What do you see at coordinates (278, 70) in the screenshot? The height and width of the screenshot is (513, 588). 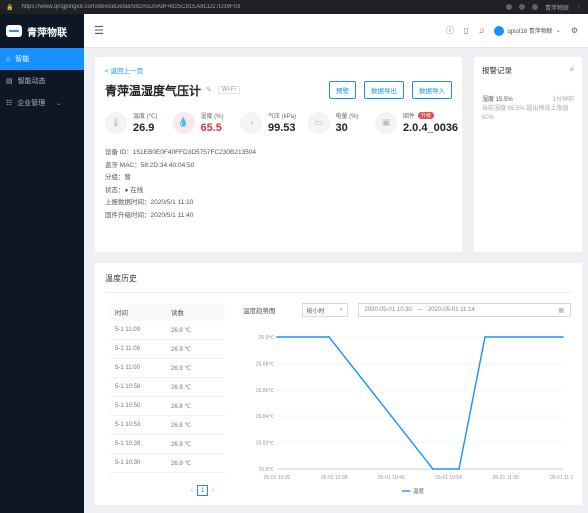 I see `back-link: < 返回上一页` at bounding box center [278, 70].